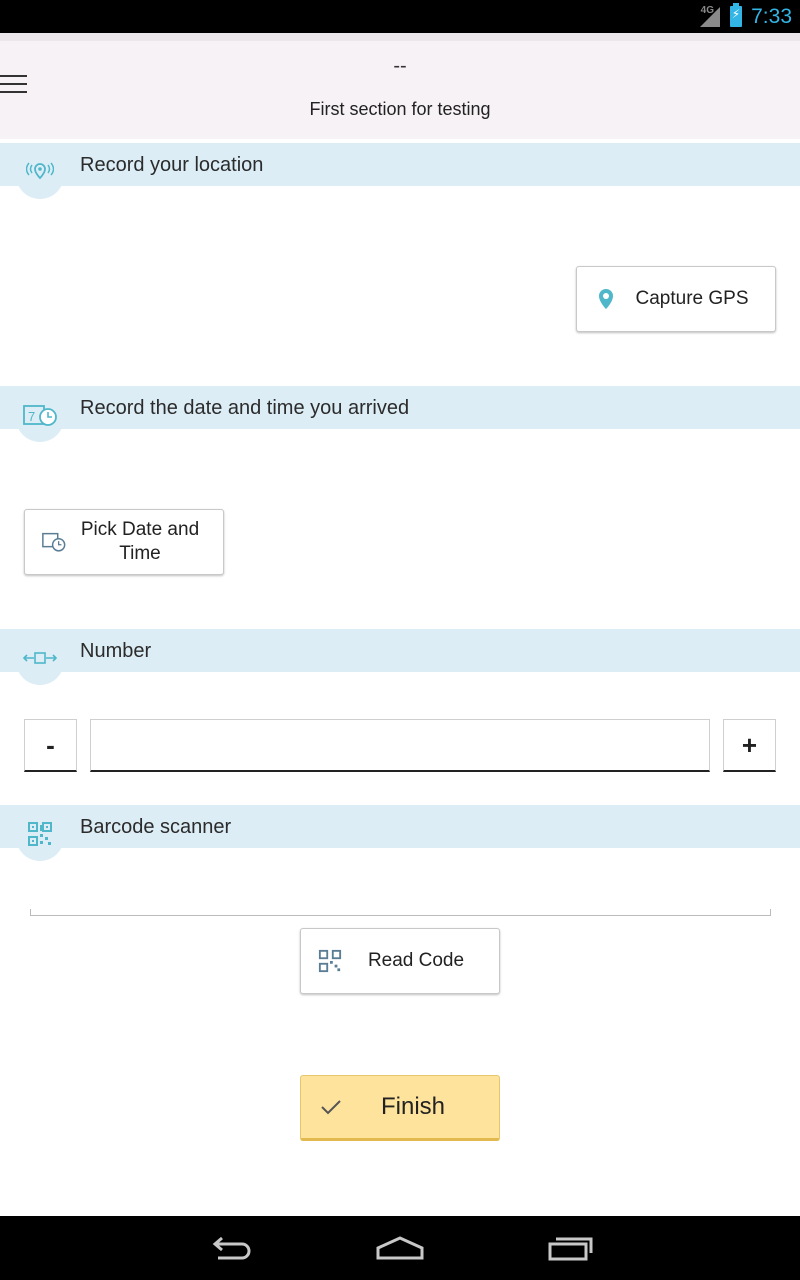 The height and width of the screenshot is (1280, 800). I want to click on pick-date-time-button: Pick Date and Time, so click(124, 542).